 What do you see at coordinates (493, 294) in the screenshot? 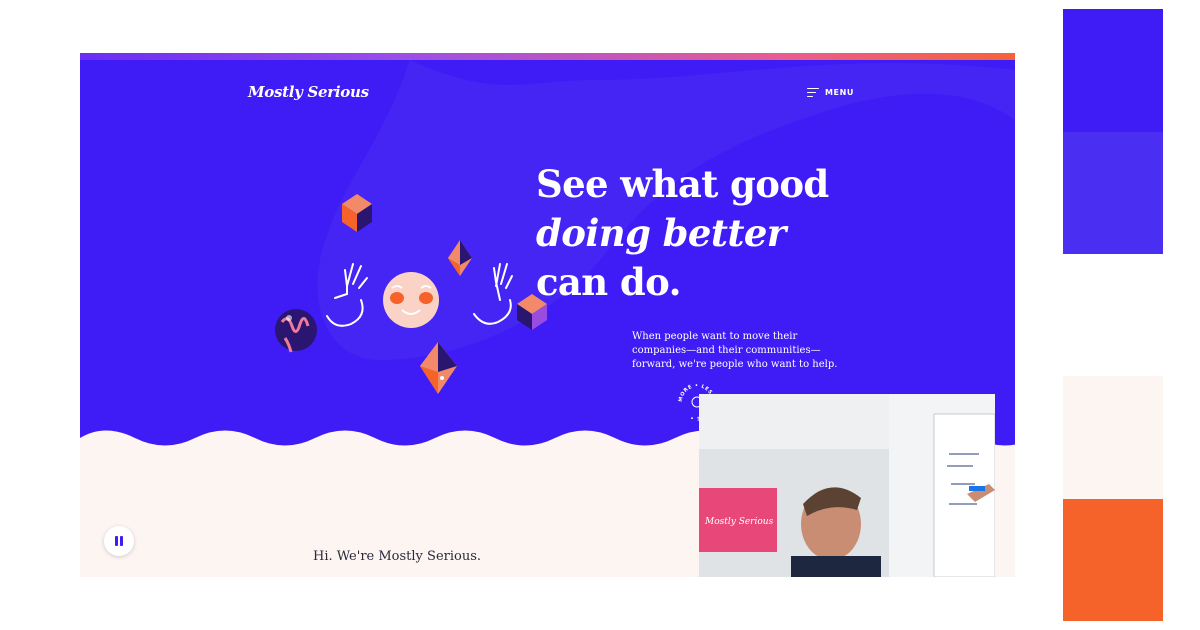
I see `right-hand-icon` at bounding box center [493, 294].